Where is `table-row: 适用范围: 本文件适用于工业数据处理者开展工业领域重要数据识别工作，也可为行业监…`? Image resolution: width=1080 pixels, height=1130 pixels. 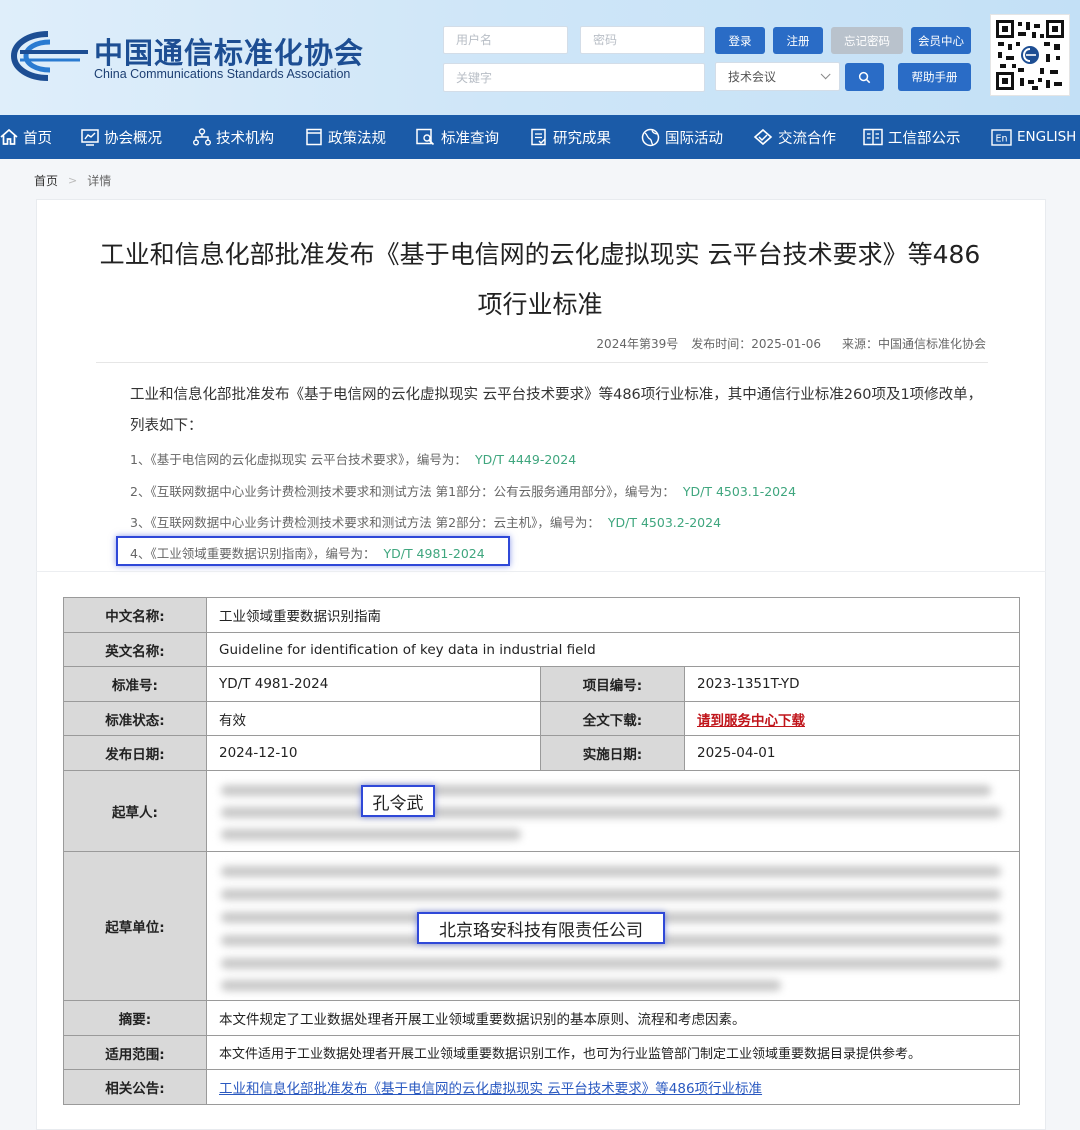
table-row: 适用范围: 本文件适用于工业数据处理者开展工业领域重要数据识别工作，也可为行业监… is located at coordinates (542, 1052).